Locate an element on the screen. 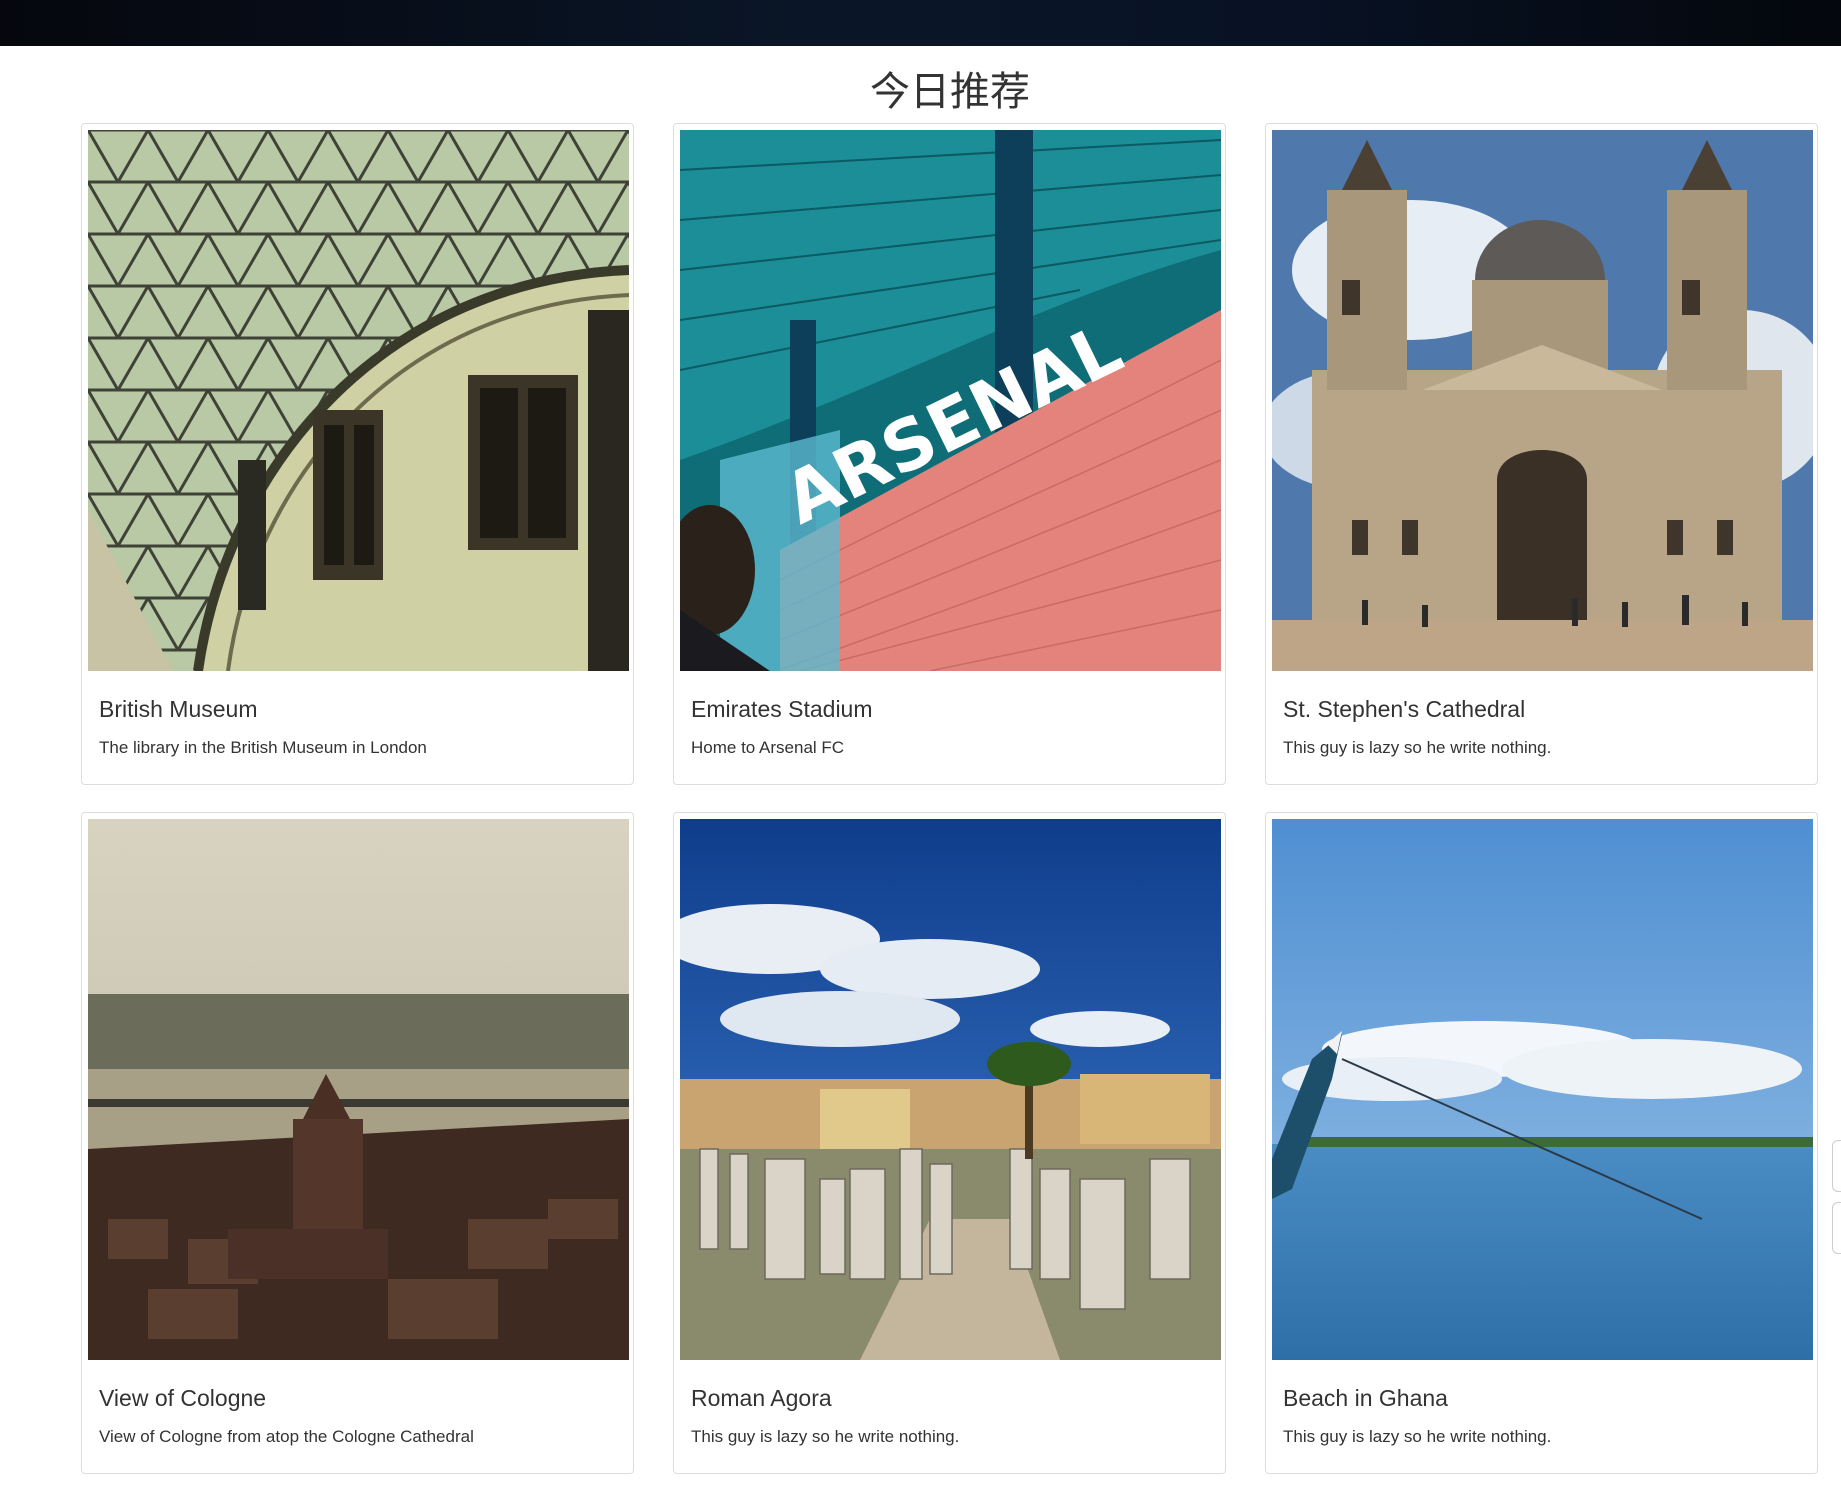  card-title: Roman Agora is located at coordinates (761, 1398).